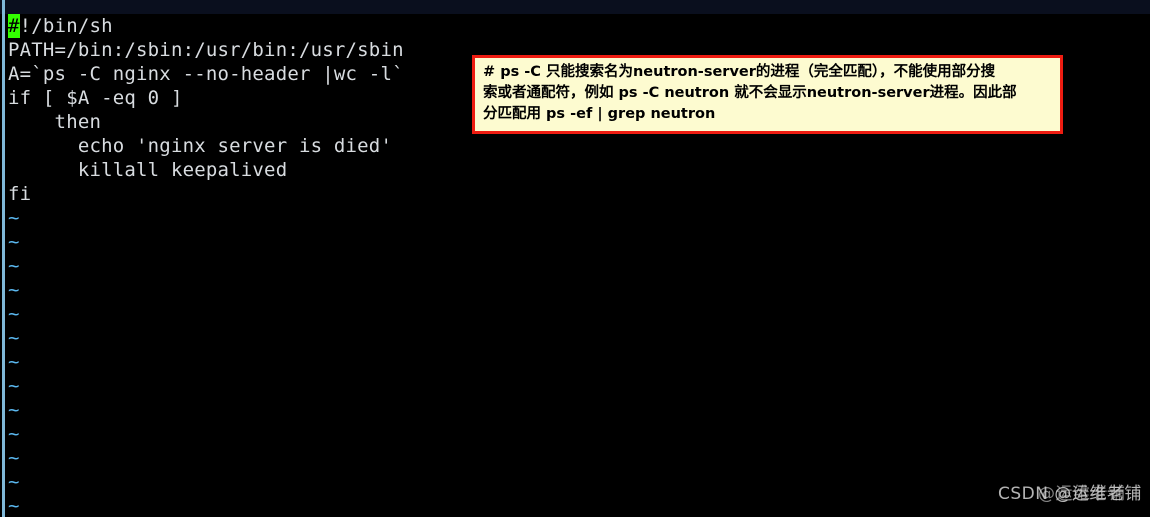 The height and width of the screenshot is (517, 1150). I want to click on csdn-watermark: CSDN @运维老铺 @运维老铺, so click(1073, 494).